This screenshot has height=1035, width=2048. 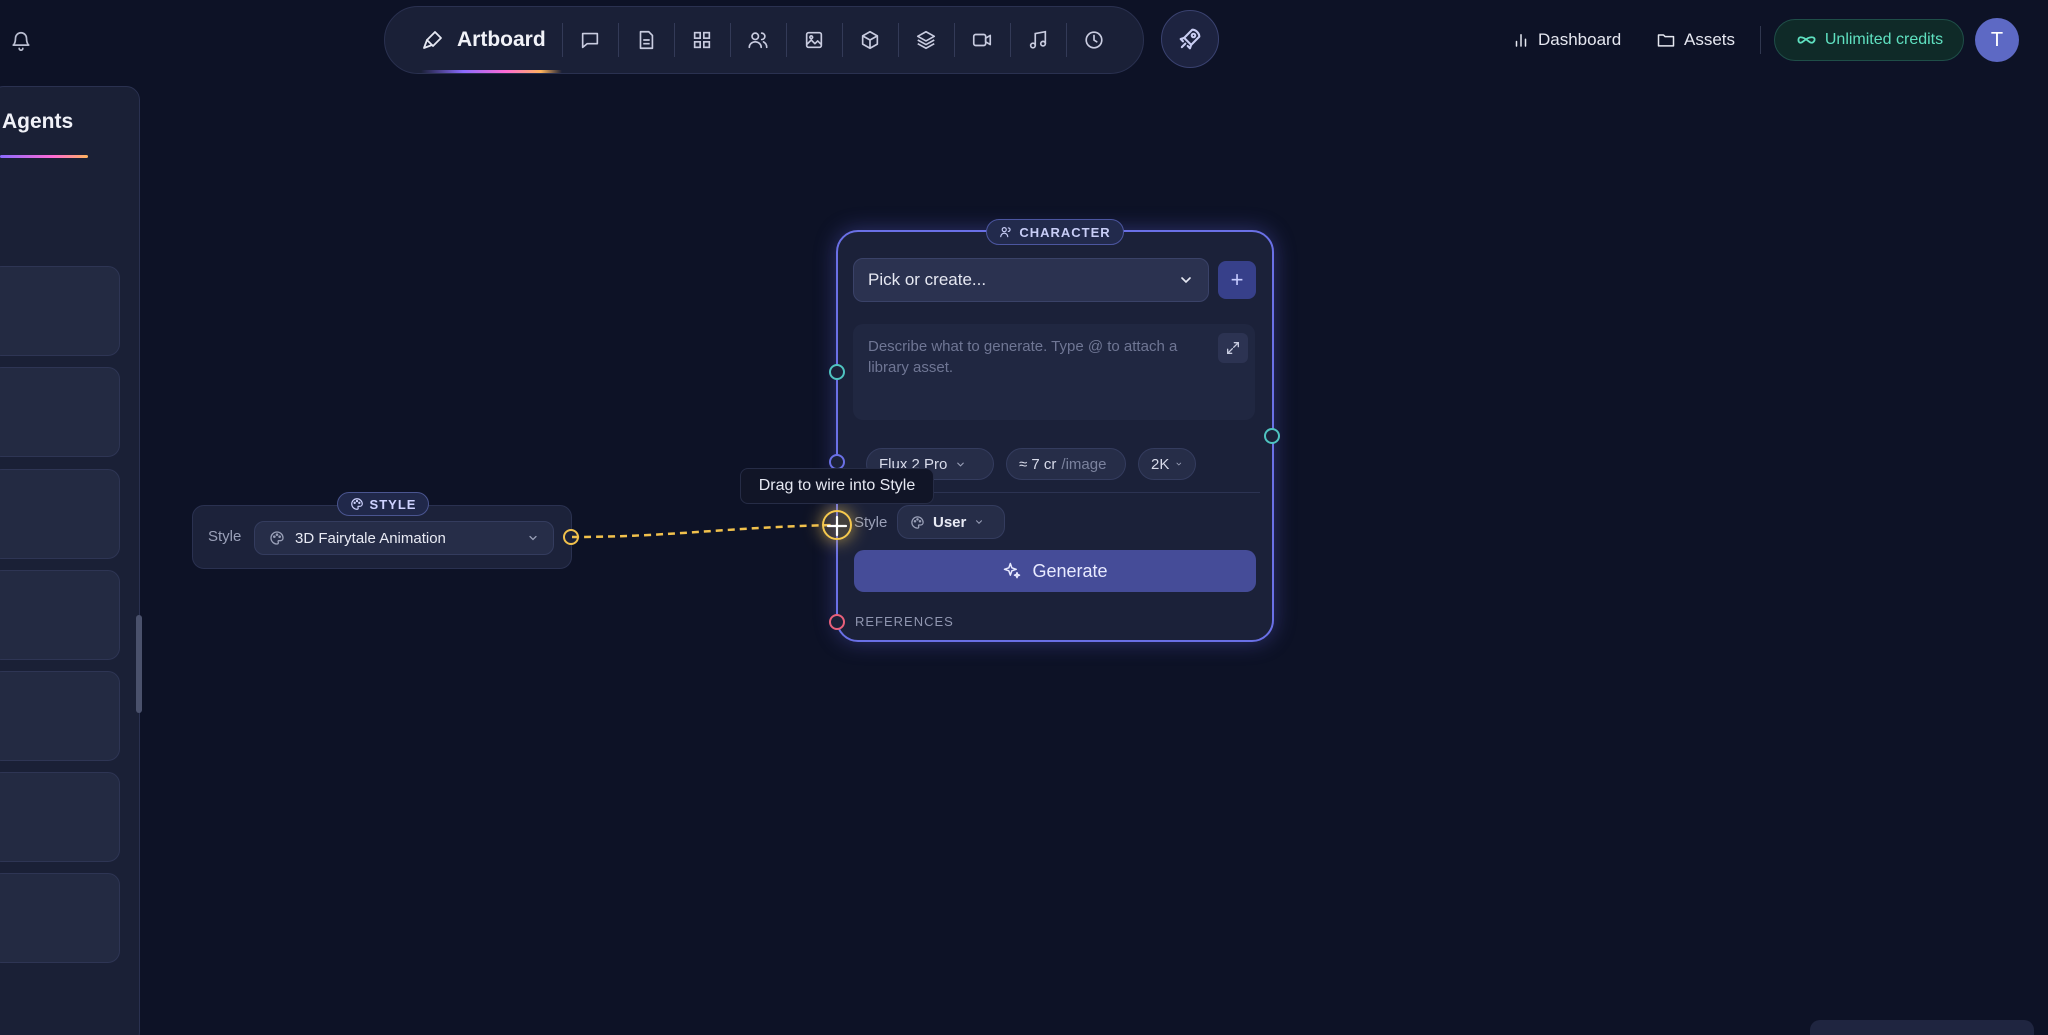 What do you see at coordinates (1922, 1027) in the screenshot?
I see `bottom-right-panel` at bounding box center [1922, 1027].